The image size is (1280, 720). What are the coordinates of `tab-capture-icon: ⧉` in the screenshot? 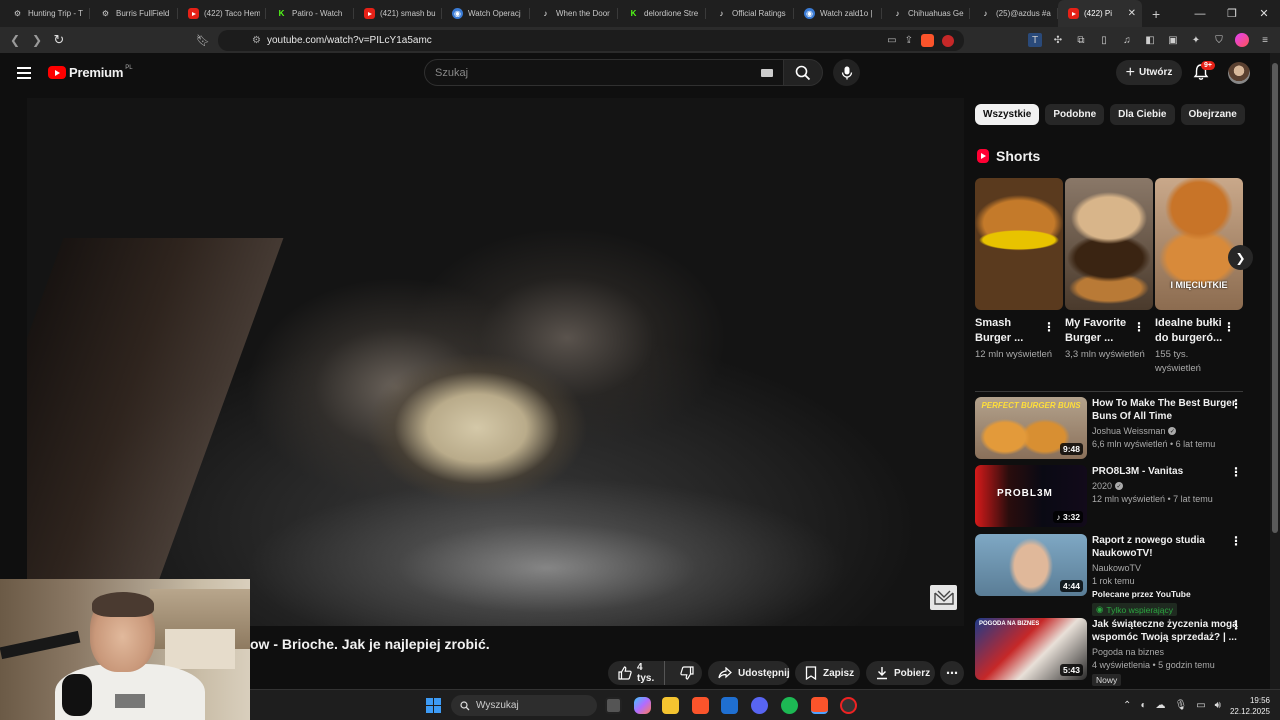 It's located at (1081, 40).